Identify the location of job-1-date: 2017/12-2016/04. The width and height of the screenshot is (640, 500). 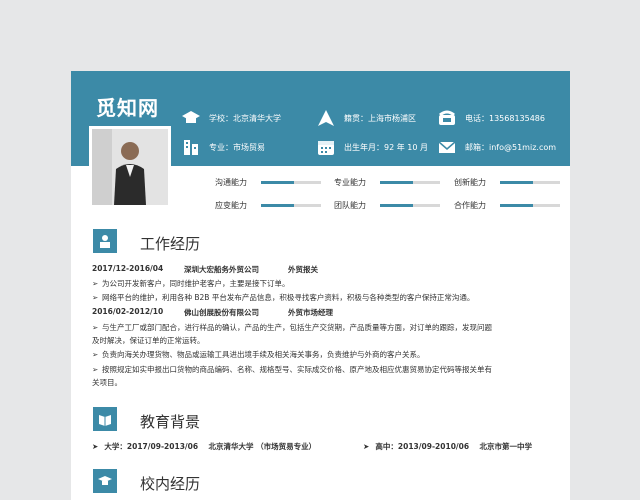
(128, 268).